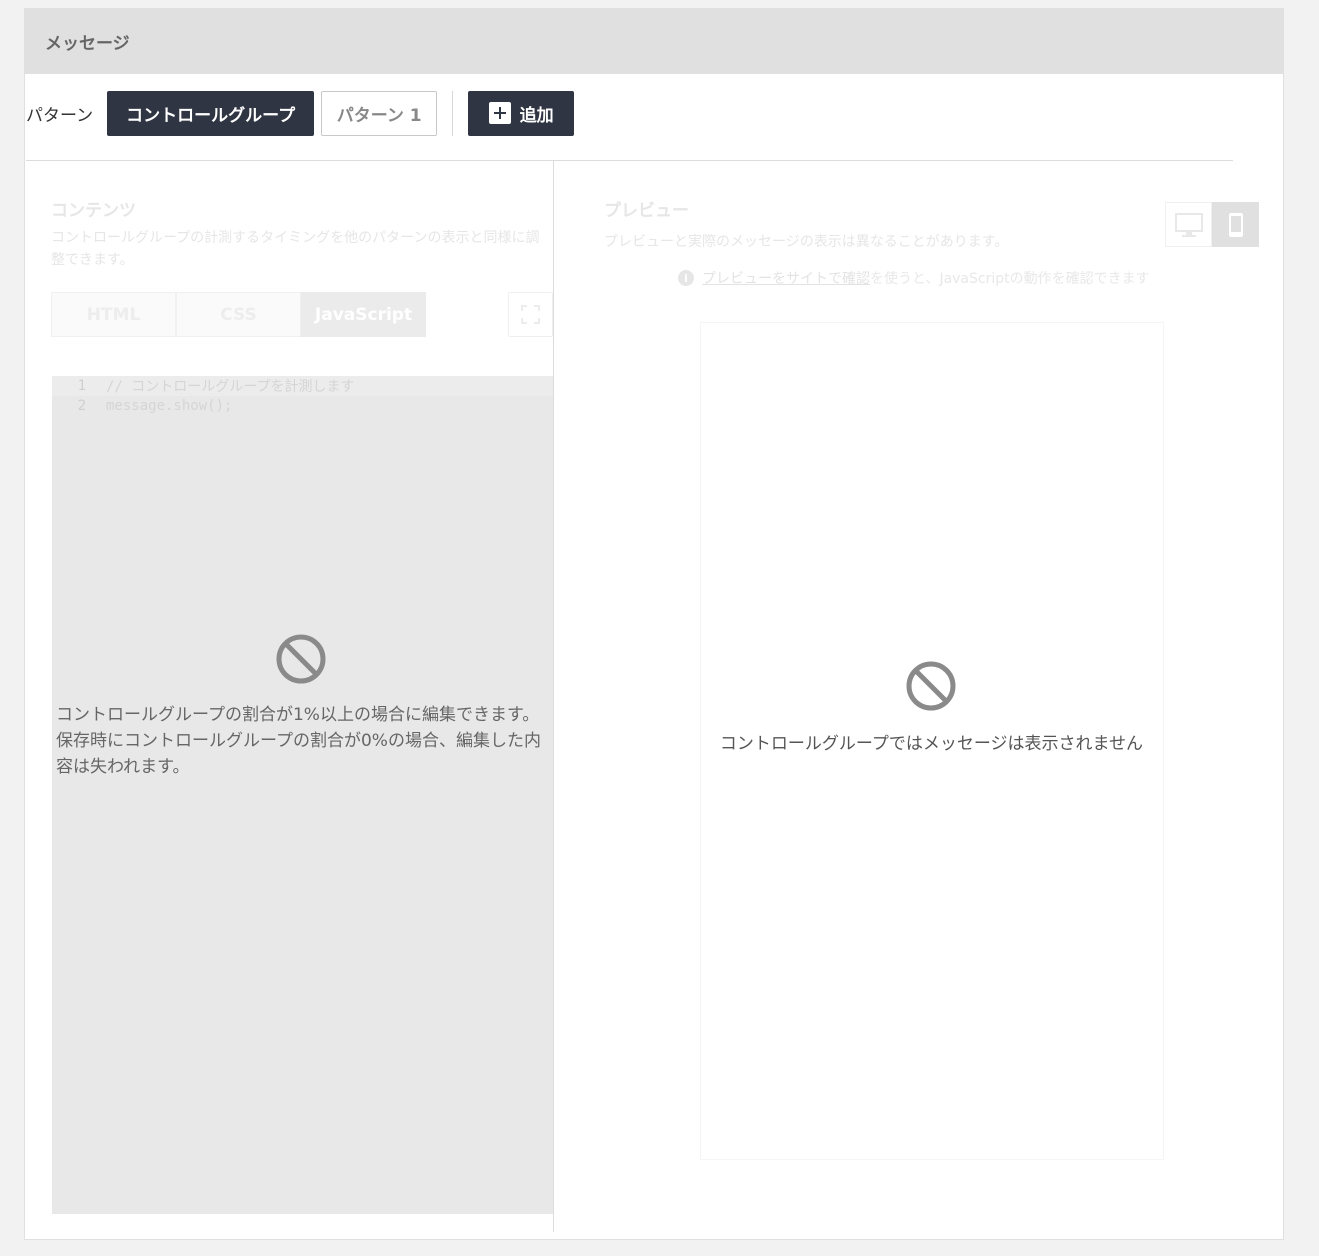 This screenshot has height=1256, width=1319. I want to click on preview-disabled-message: コントロールグループではメッセージは表示されません, so click(931, 744).